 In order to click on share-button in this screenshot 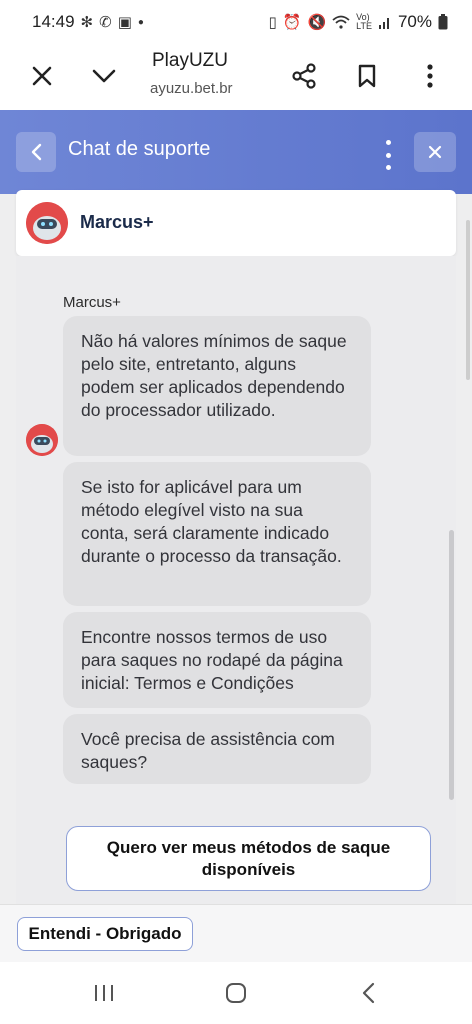, I will do `click(304, 76)`.